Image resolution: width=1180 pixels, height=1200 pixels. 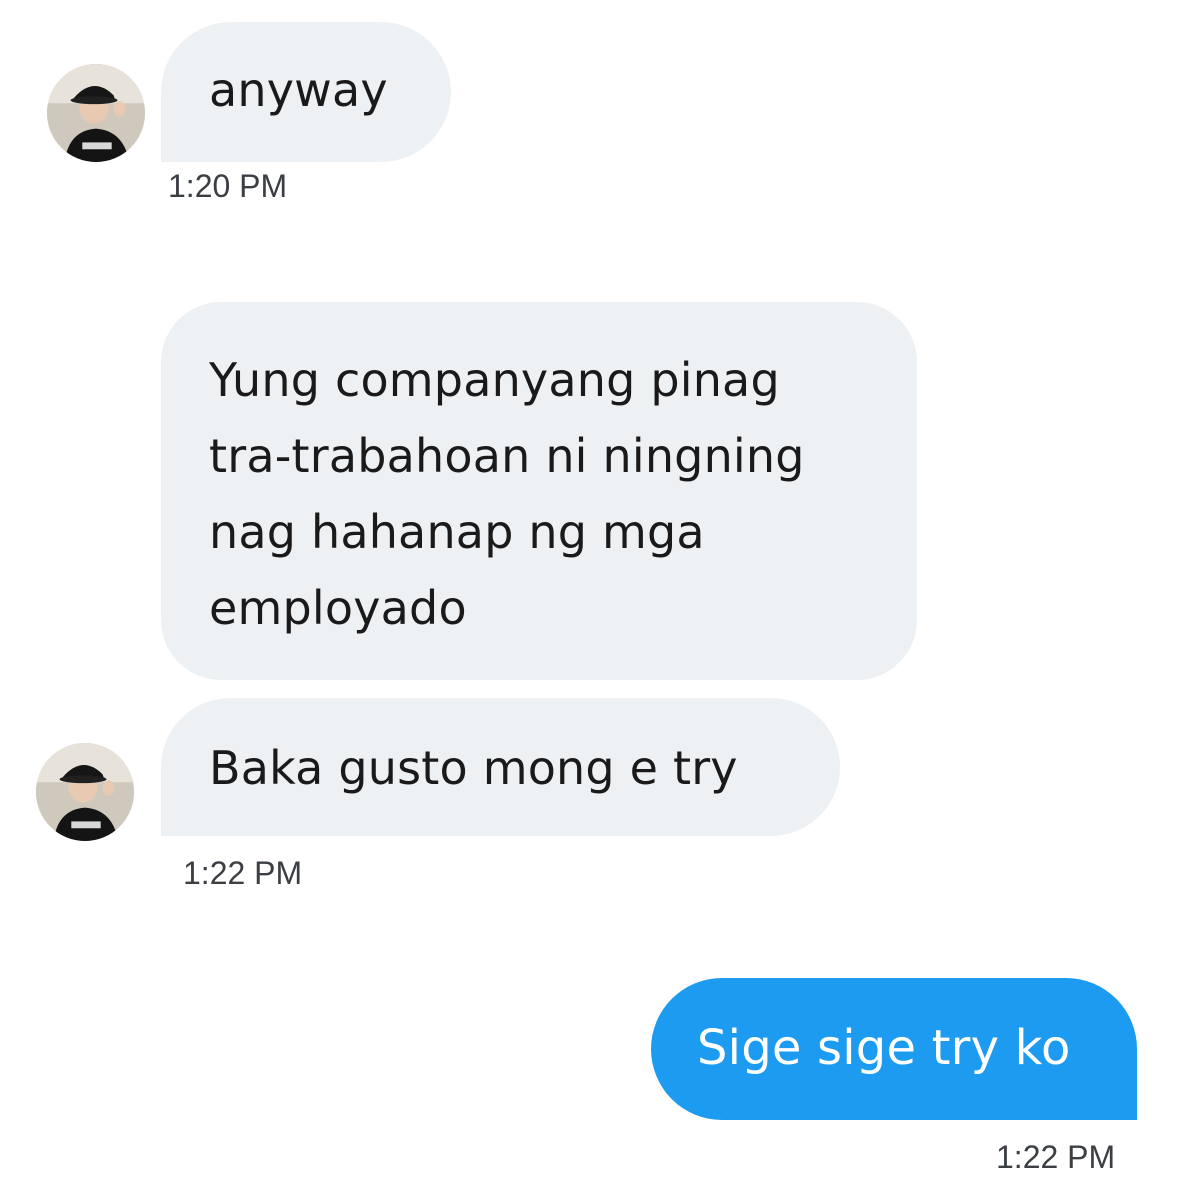 I want to click on message-bubble: Sige sige try ko, so click(x=894, y=1049).